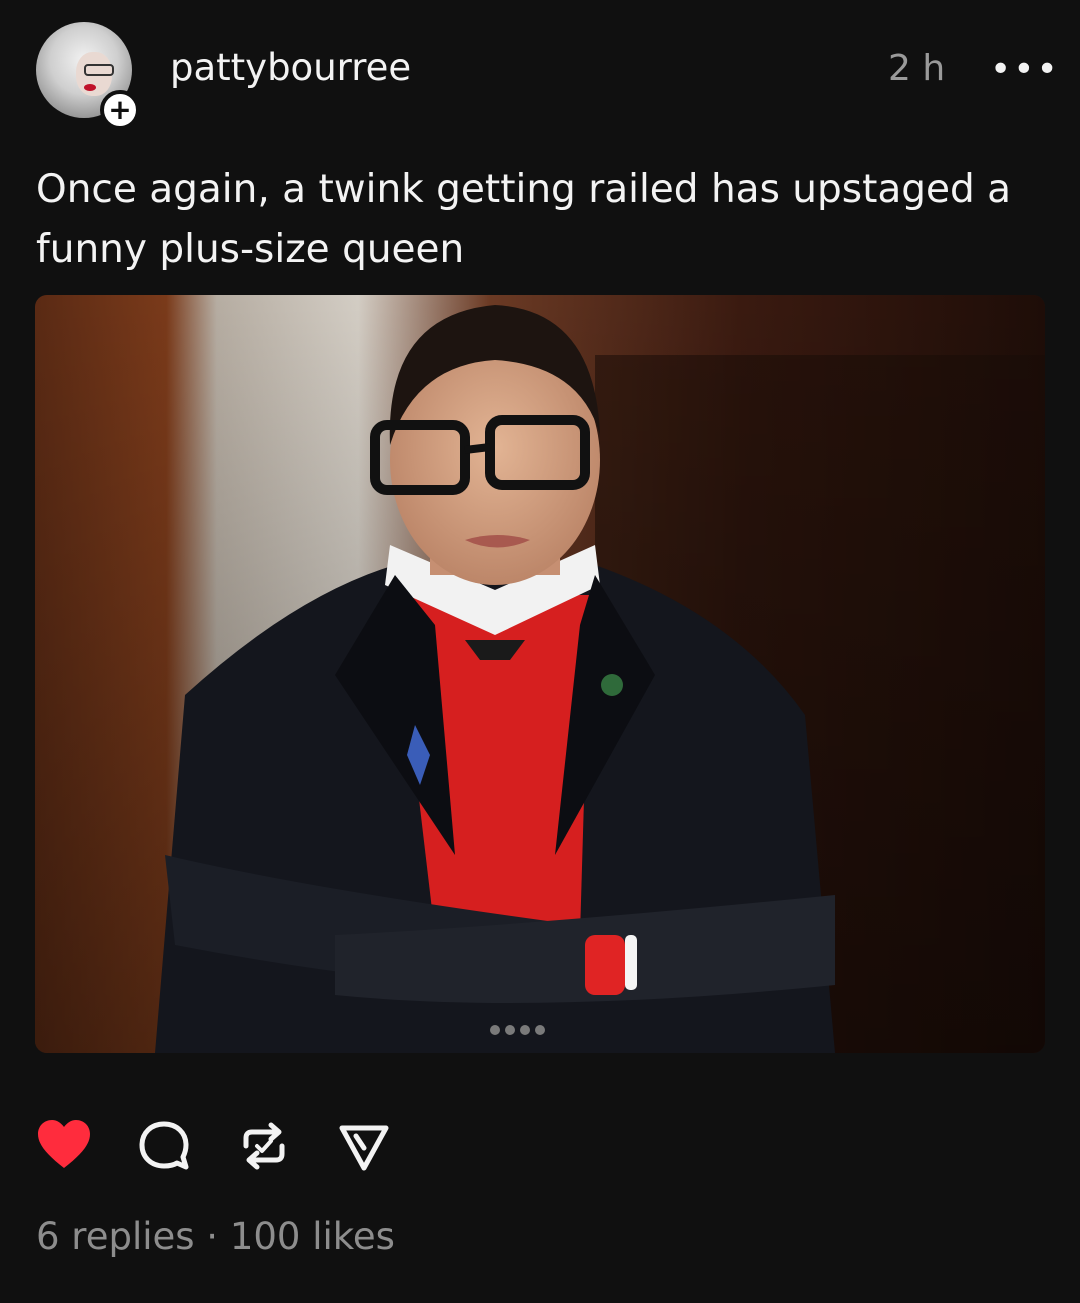 The width and height of the screenshot is (1080, 1303). I want to click on share-icon, so click(364, 1146).